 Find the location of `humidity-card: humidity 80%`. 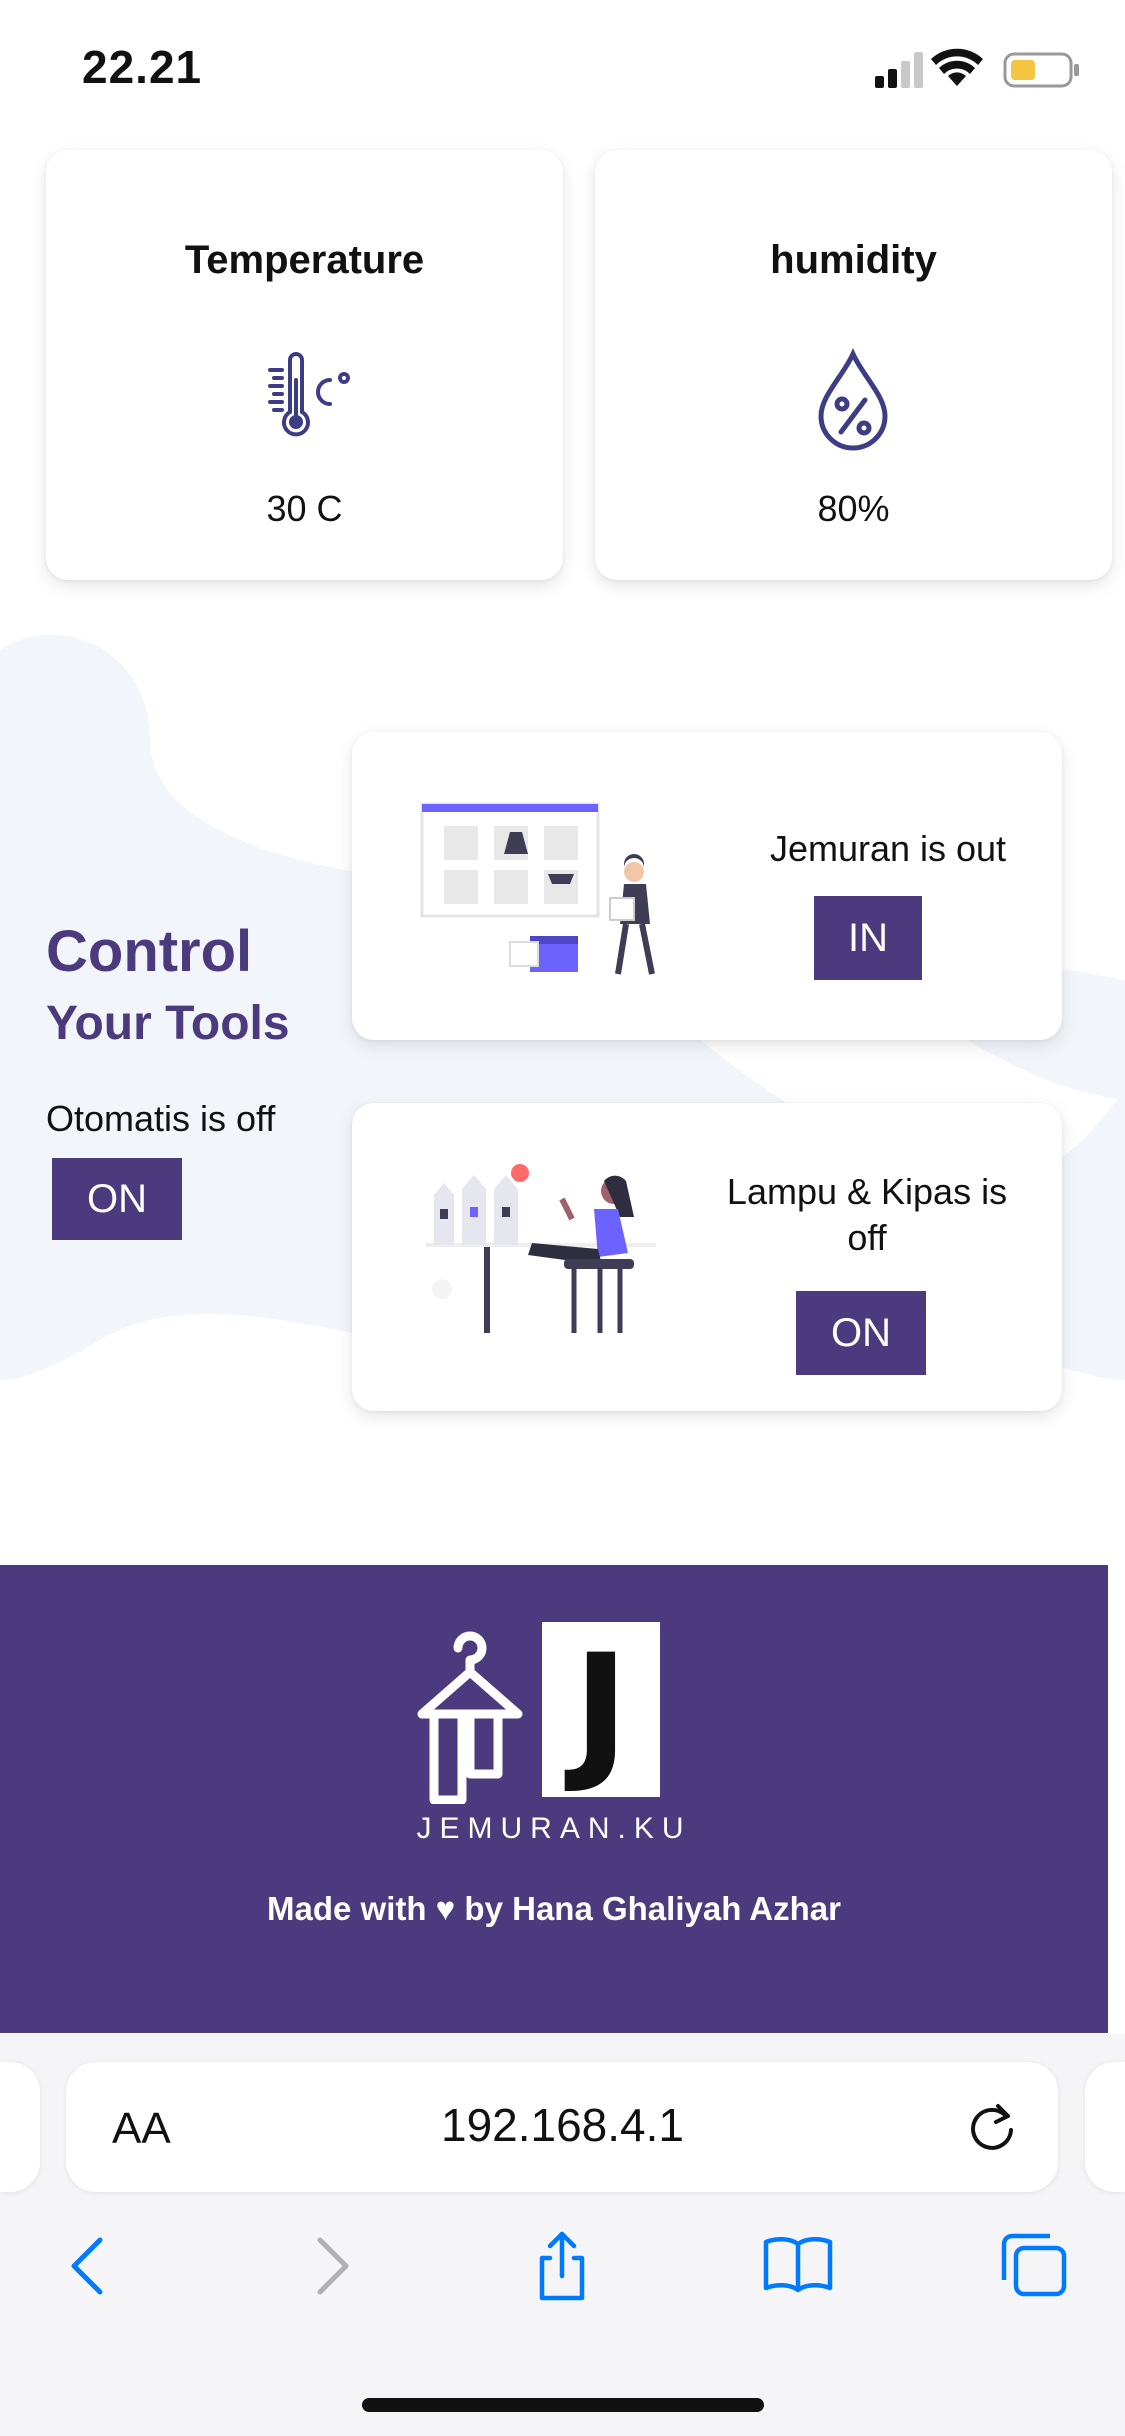

humidity-card: humidity 80% is located at coordinates (853, 365).